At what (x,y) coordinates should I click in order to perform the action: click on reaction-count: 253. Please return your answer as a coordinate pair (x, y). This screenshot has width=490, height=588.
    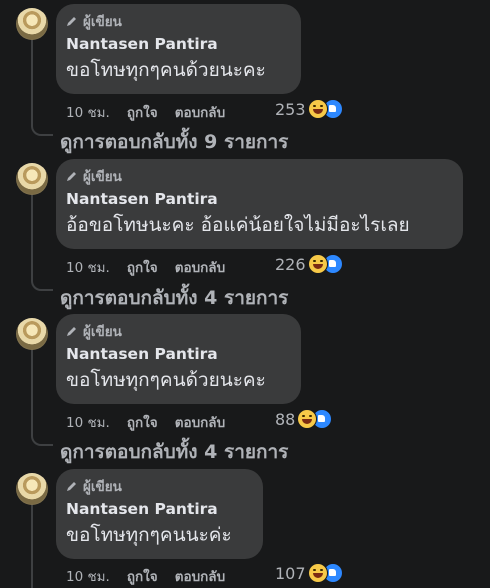
    Looking at the image, I should click on (290, 109).